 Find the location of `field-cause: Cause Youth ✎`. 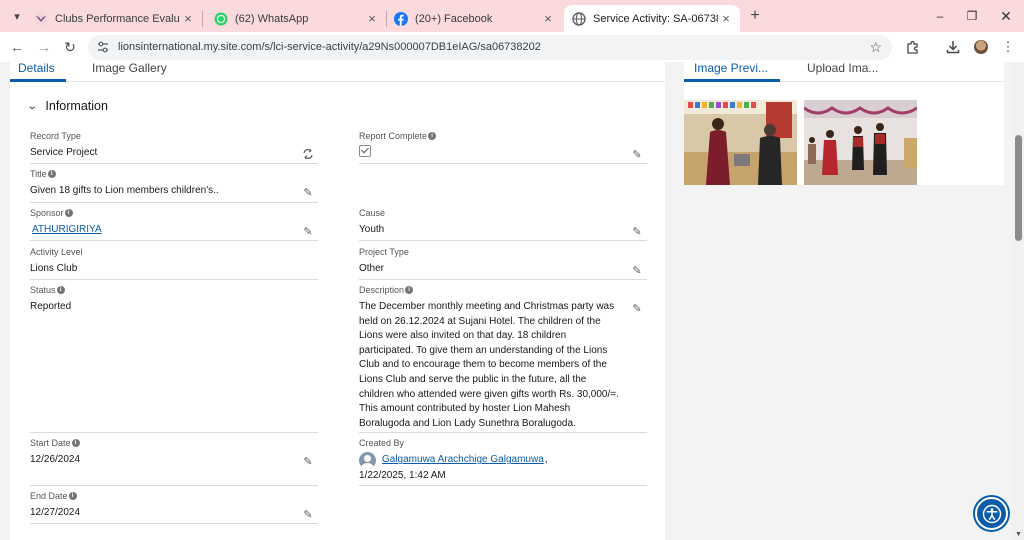

field-cause: Cause Youth ✎ is located at coordinates (503, 224).